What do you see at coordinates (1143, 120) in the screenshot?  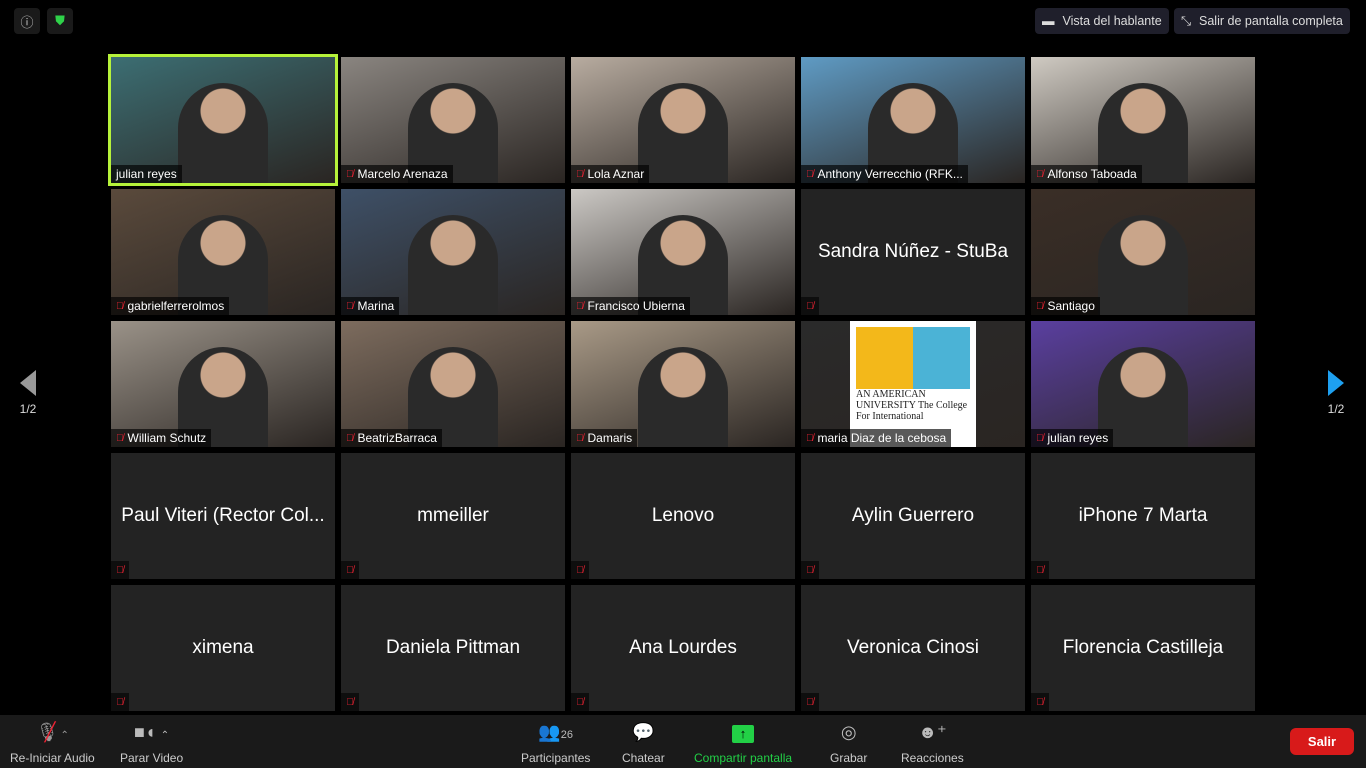 I see `participant-tile: 🎙̸ Alfonso Taboada` at bounding box center [1143, 120].